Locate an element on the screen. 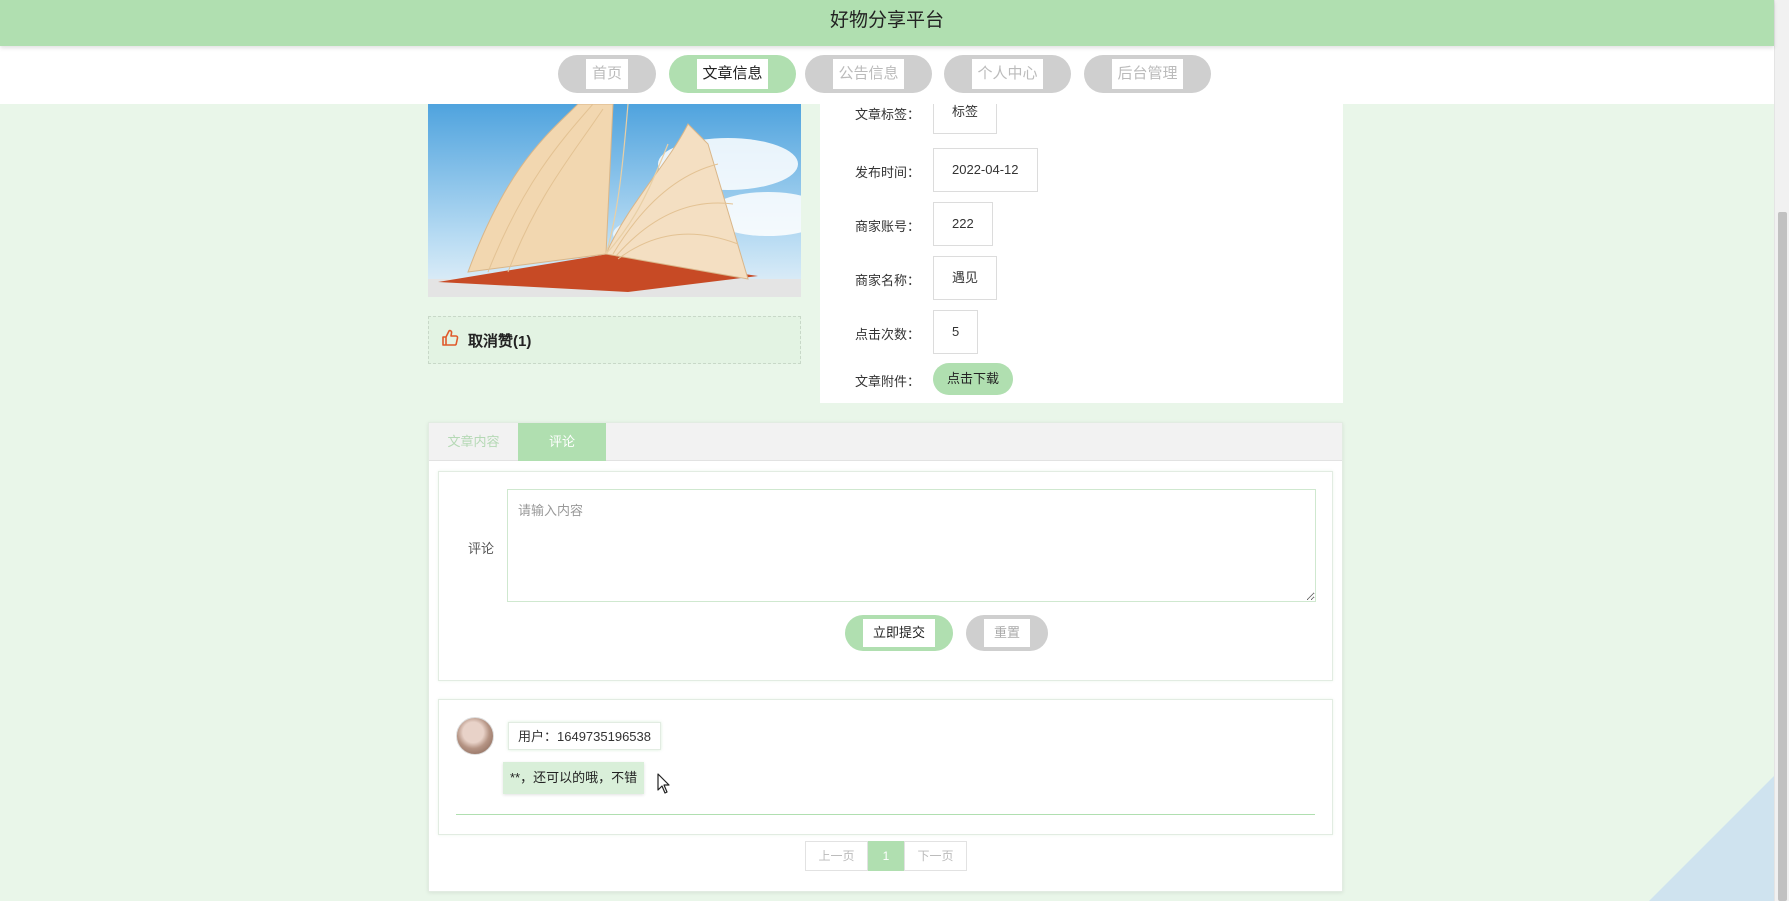  nav-item-label: 文章信息 is located at coordinates (732, 74).